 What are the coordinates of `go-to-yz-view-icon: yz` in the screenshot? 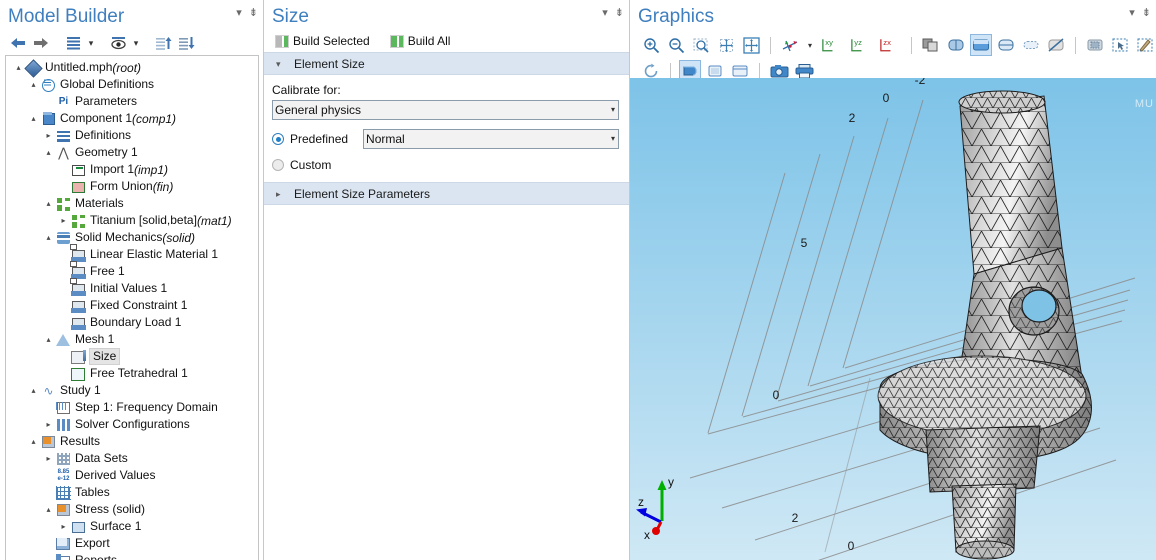 It's located at (861, 45).